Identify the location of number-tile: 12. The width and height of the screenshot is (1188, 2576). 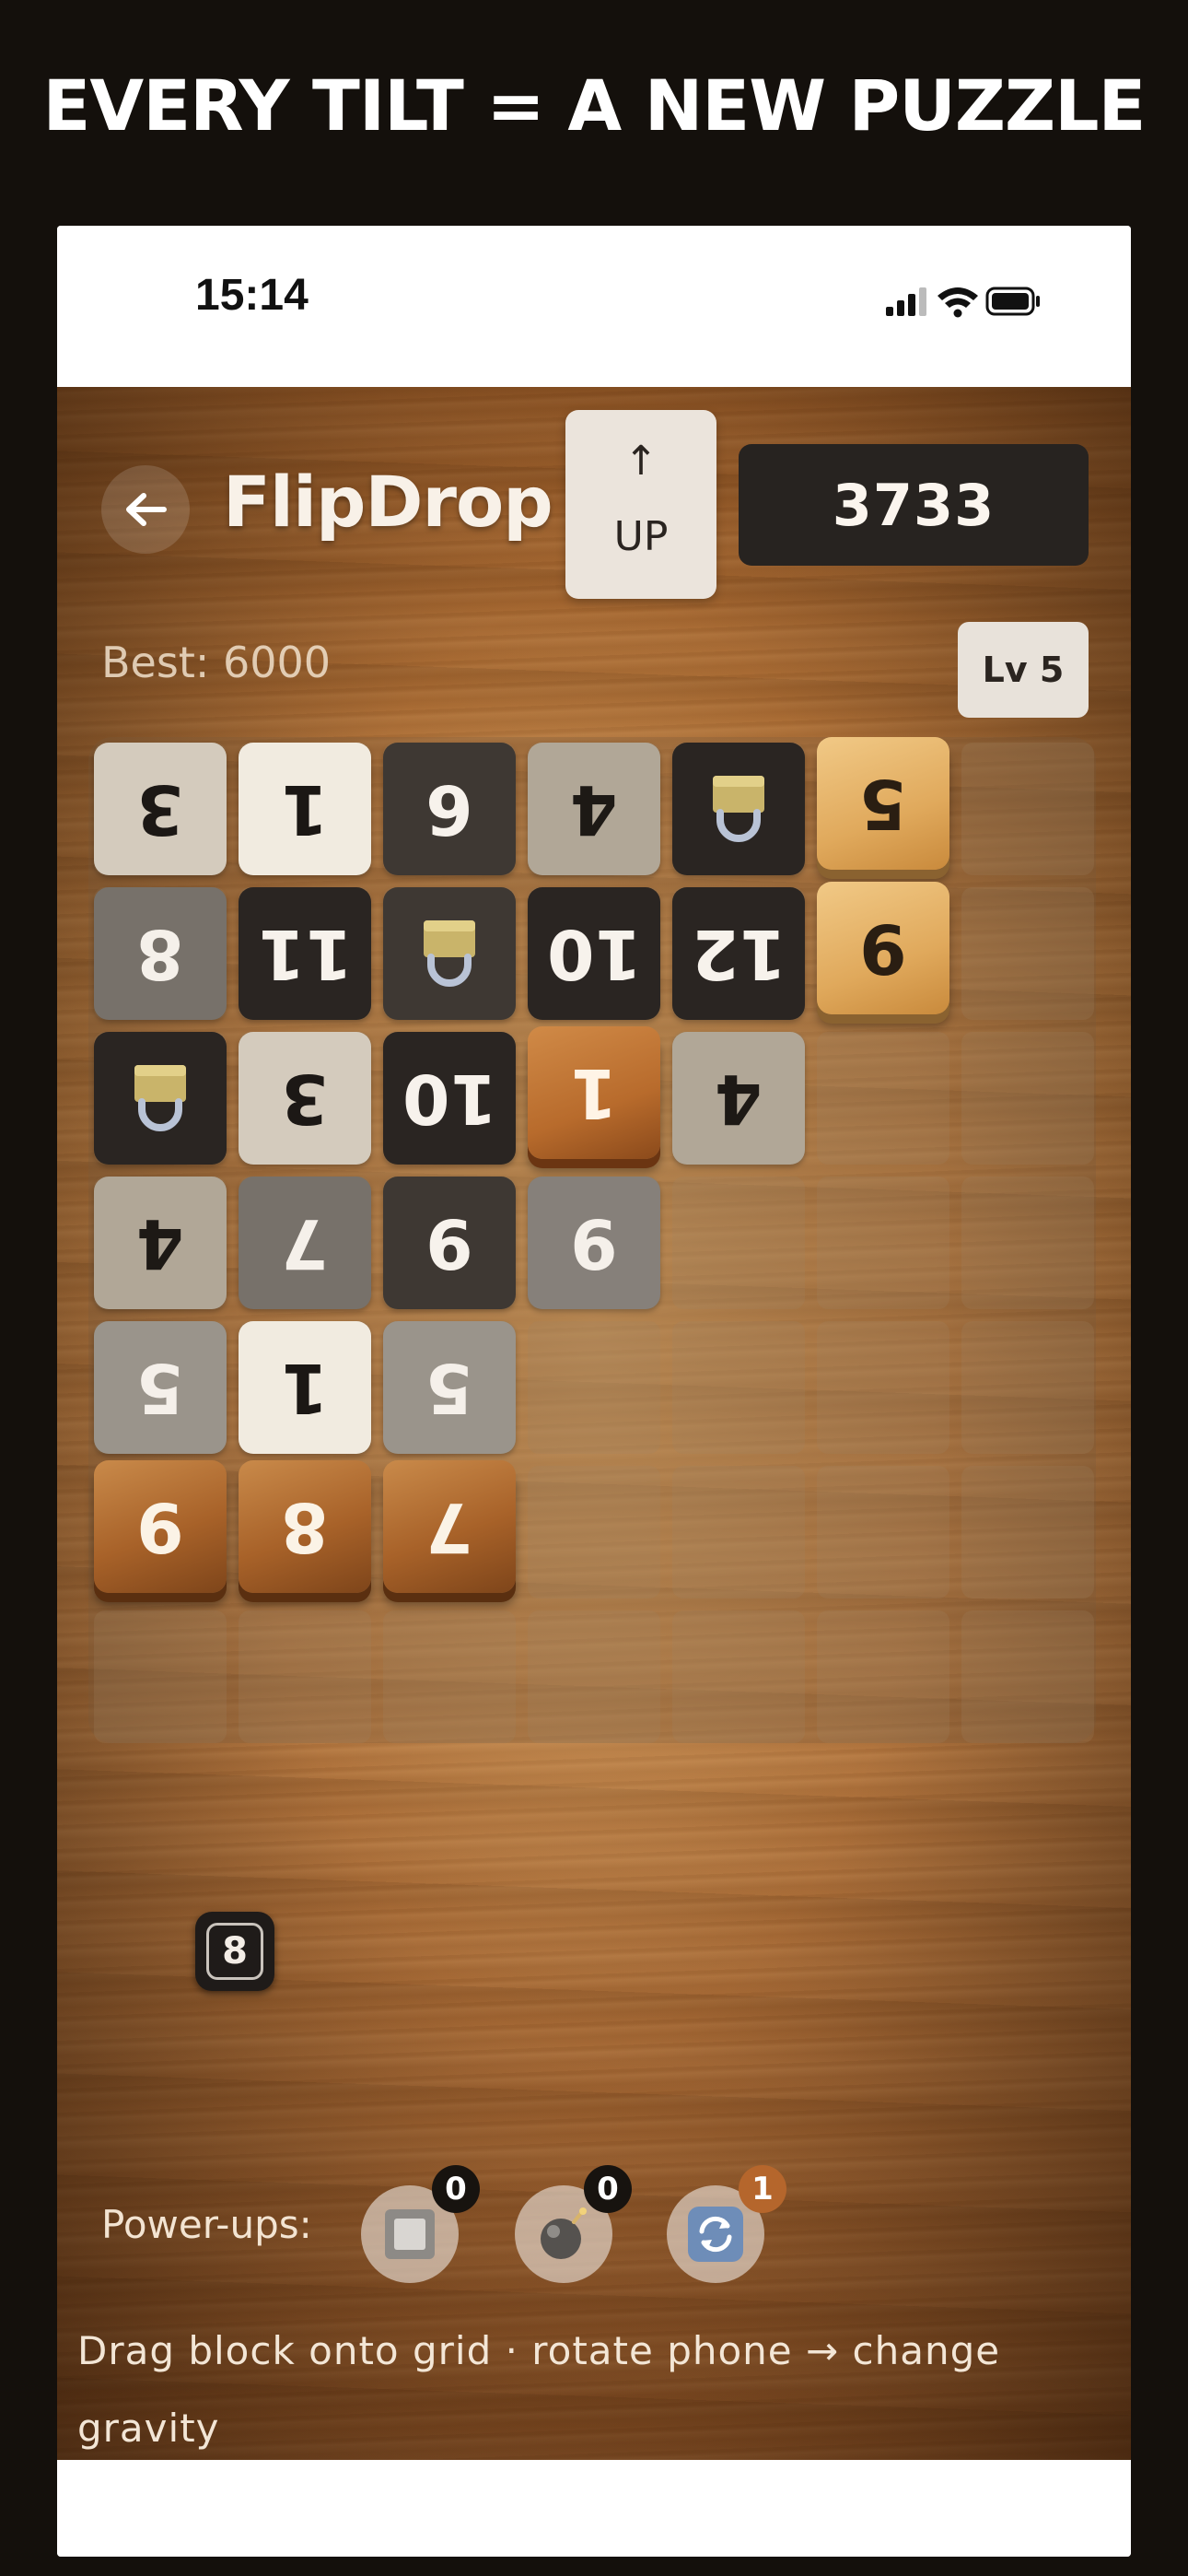
(738, 953).